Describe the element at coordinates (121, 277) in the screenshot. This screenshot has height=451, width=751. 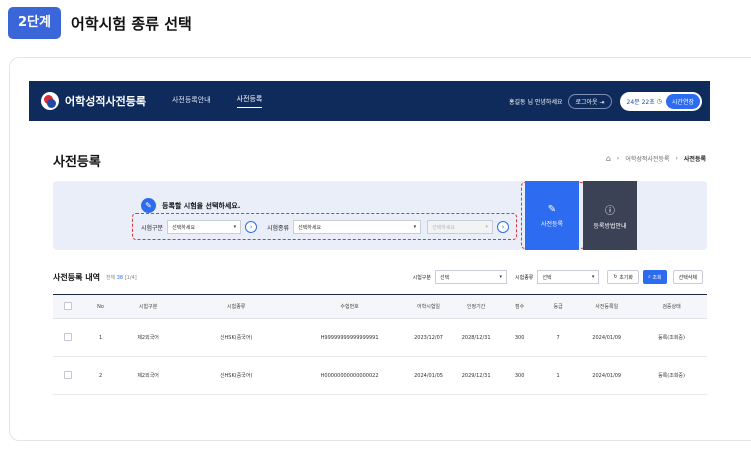
I see `list-count: 전체 38 [1/4]` at that location.